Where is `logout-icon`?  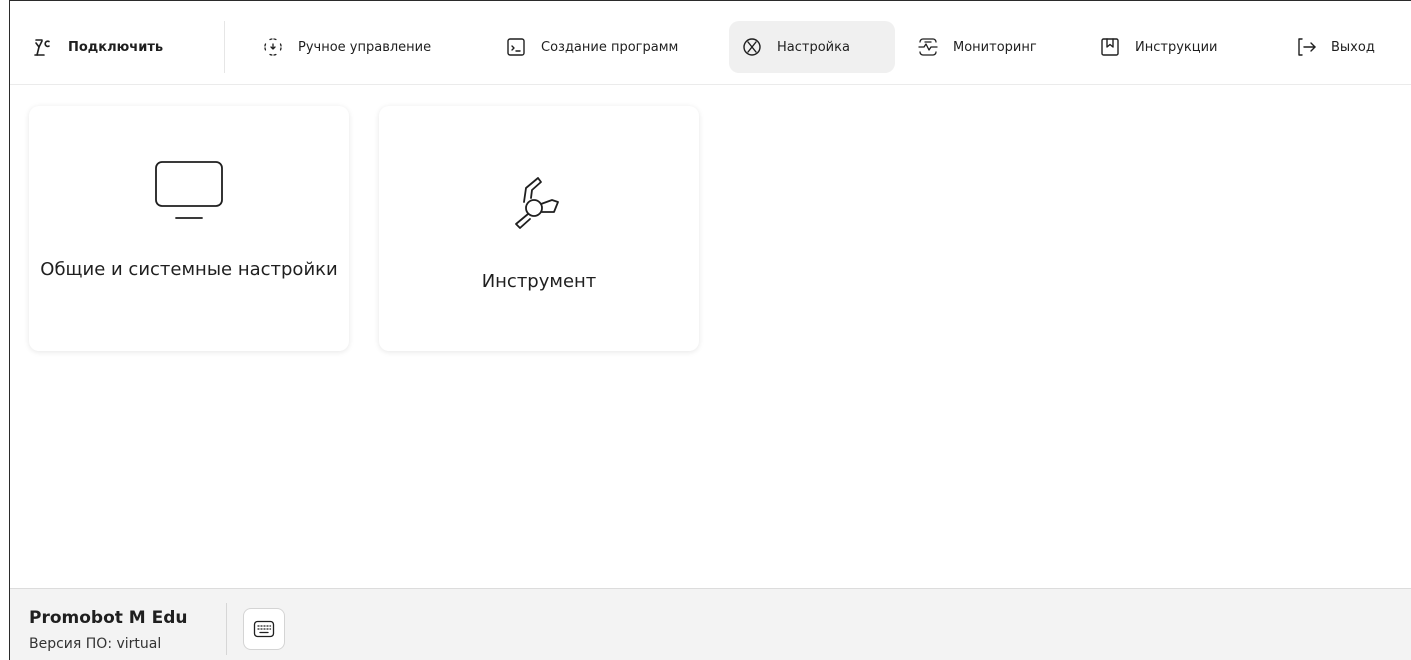 logout-icon is located at coordinates (1306, 47).